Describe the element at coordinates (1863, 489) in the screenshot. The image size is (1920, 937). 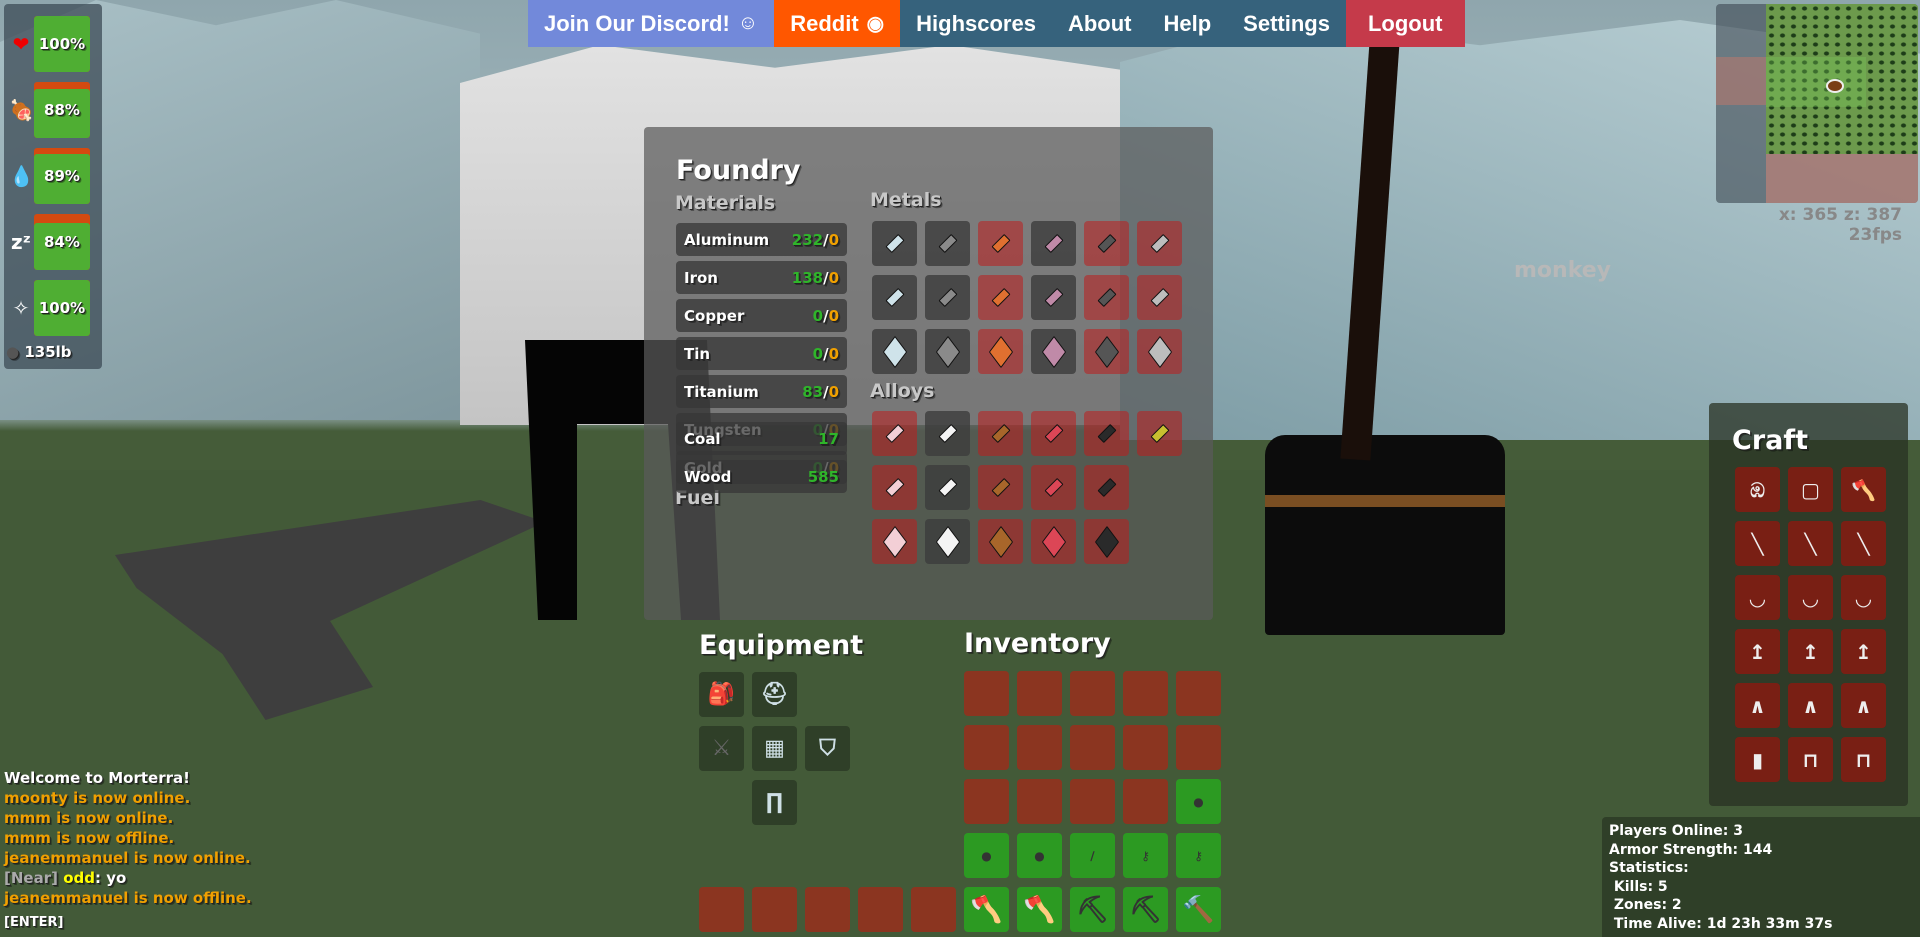
I see `craft-slot-axe: 🪓` at that location.